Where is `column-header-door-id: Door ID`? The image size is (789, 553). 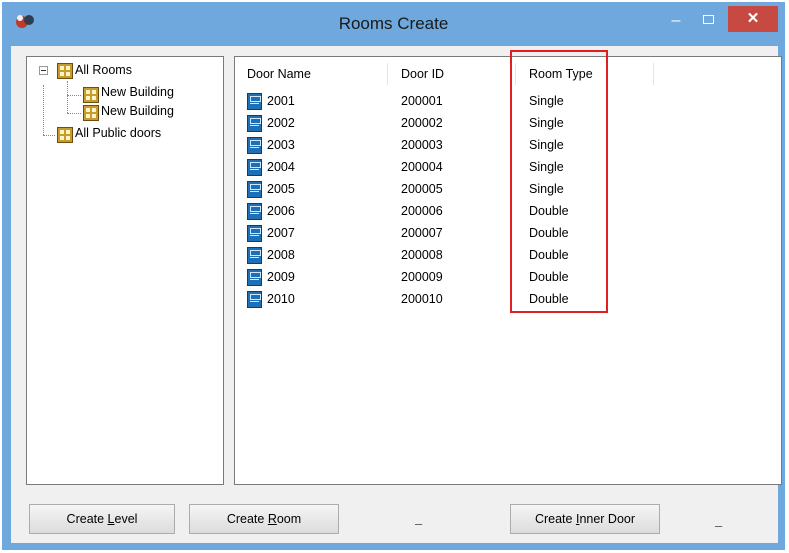 column-header-door-id: Door ID is located at coordinates (422, 74).